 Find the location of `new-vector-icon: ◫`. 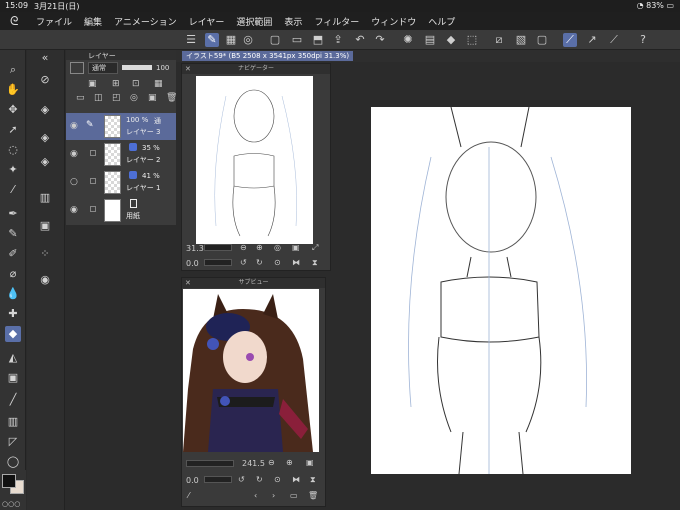

new-vector-icon: ◫ is located at coordinates (98, 98).